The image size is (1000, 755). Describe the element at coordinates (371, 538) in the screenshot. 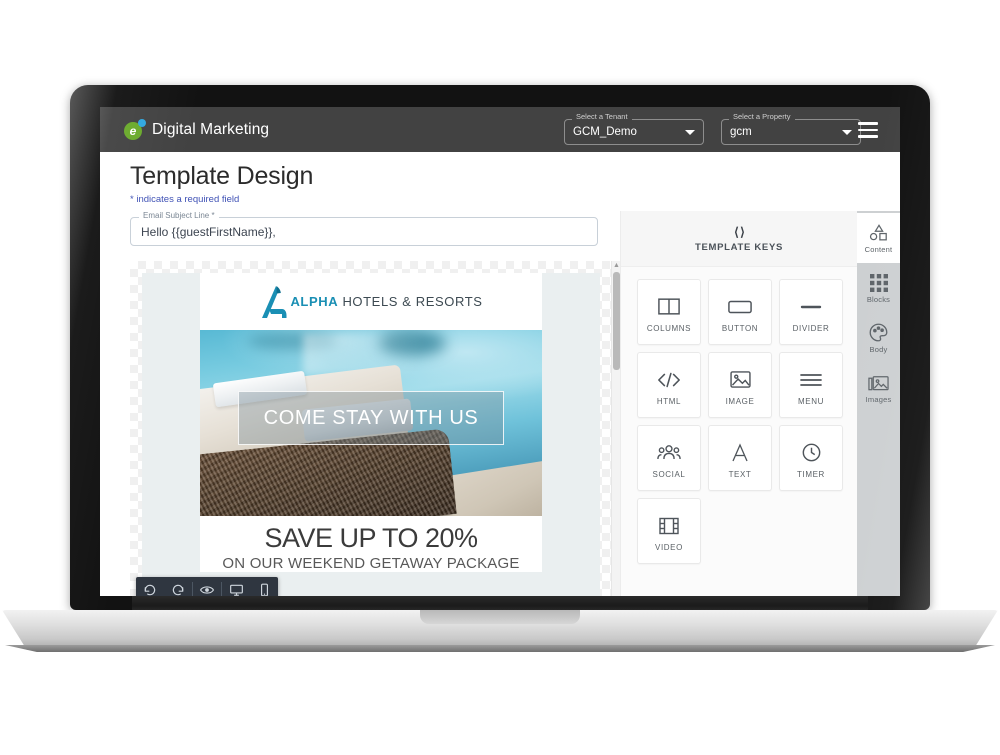

I see `promo-headline: SAVE UP TO 20%` at that location.